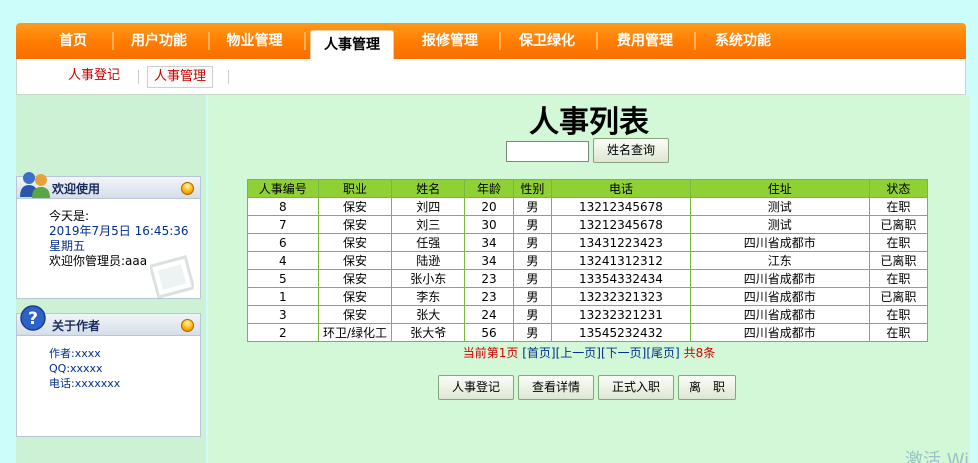 The image size is (978, 463). Describe the element at coordinates (662, 353) in the screenshot. I see `pager-last-link: [尾页]` at that location.